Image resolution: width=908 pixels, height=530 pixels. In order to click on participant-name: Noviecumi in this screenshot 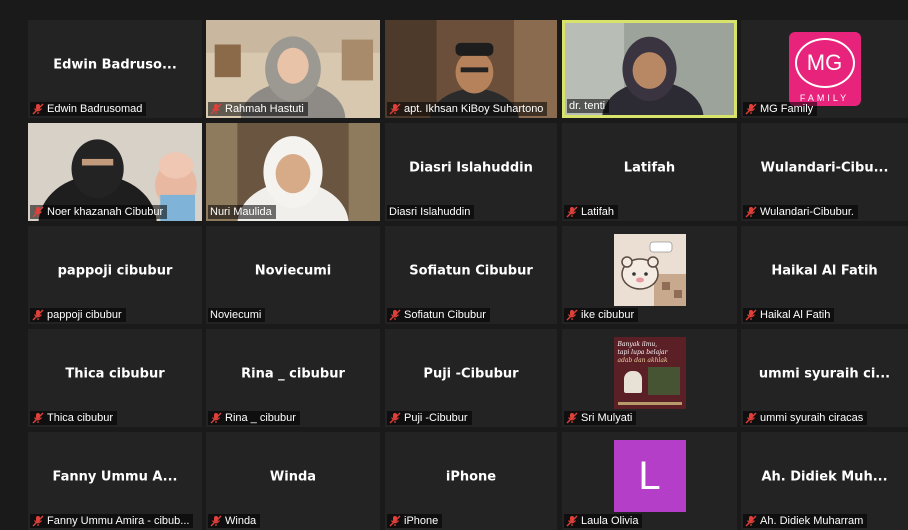, I will do `click(236, 315)`.